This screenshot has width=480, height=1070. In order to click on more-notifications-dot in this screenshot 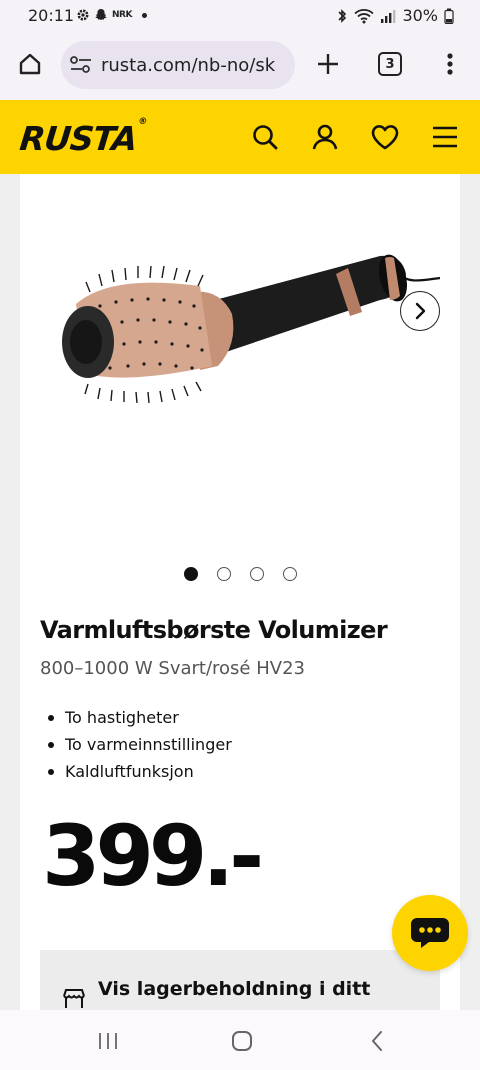, I will do `click(144, 15)`.